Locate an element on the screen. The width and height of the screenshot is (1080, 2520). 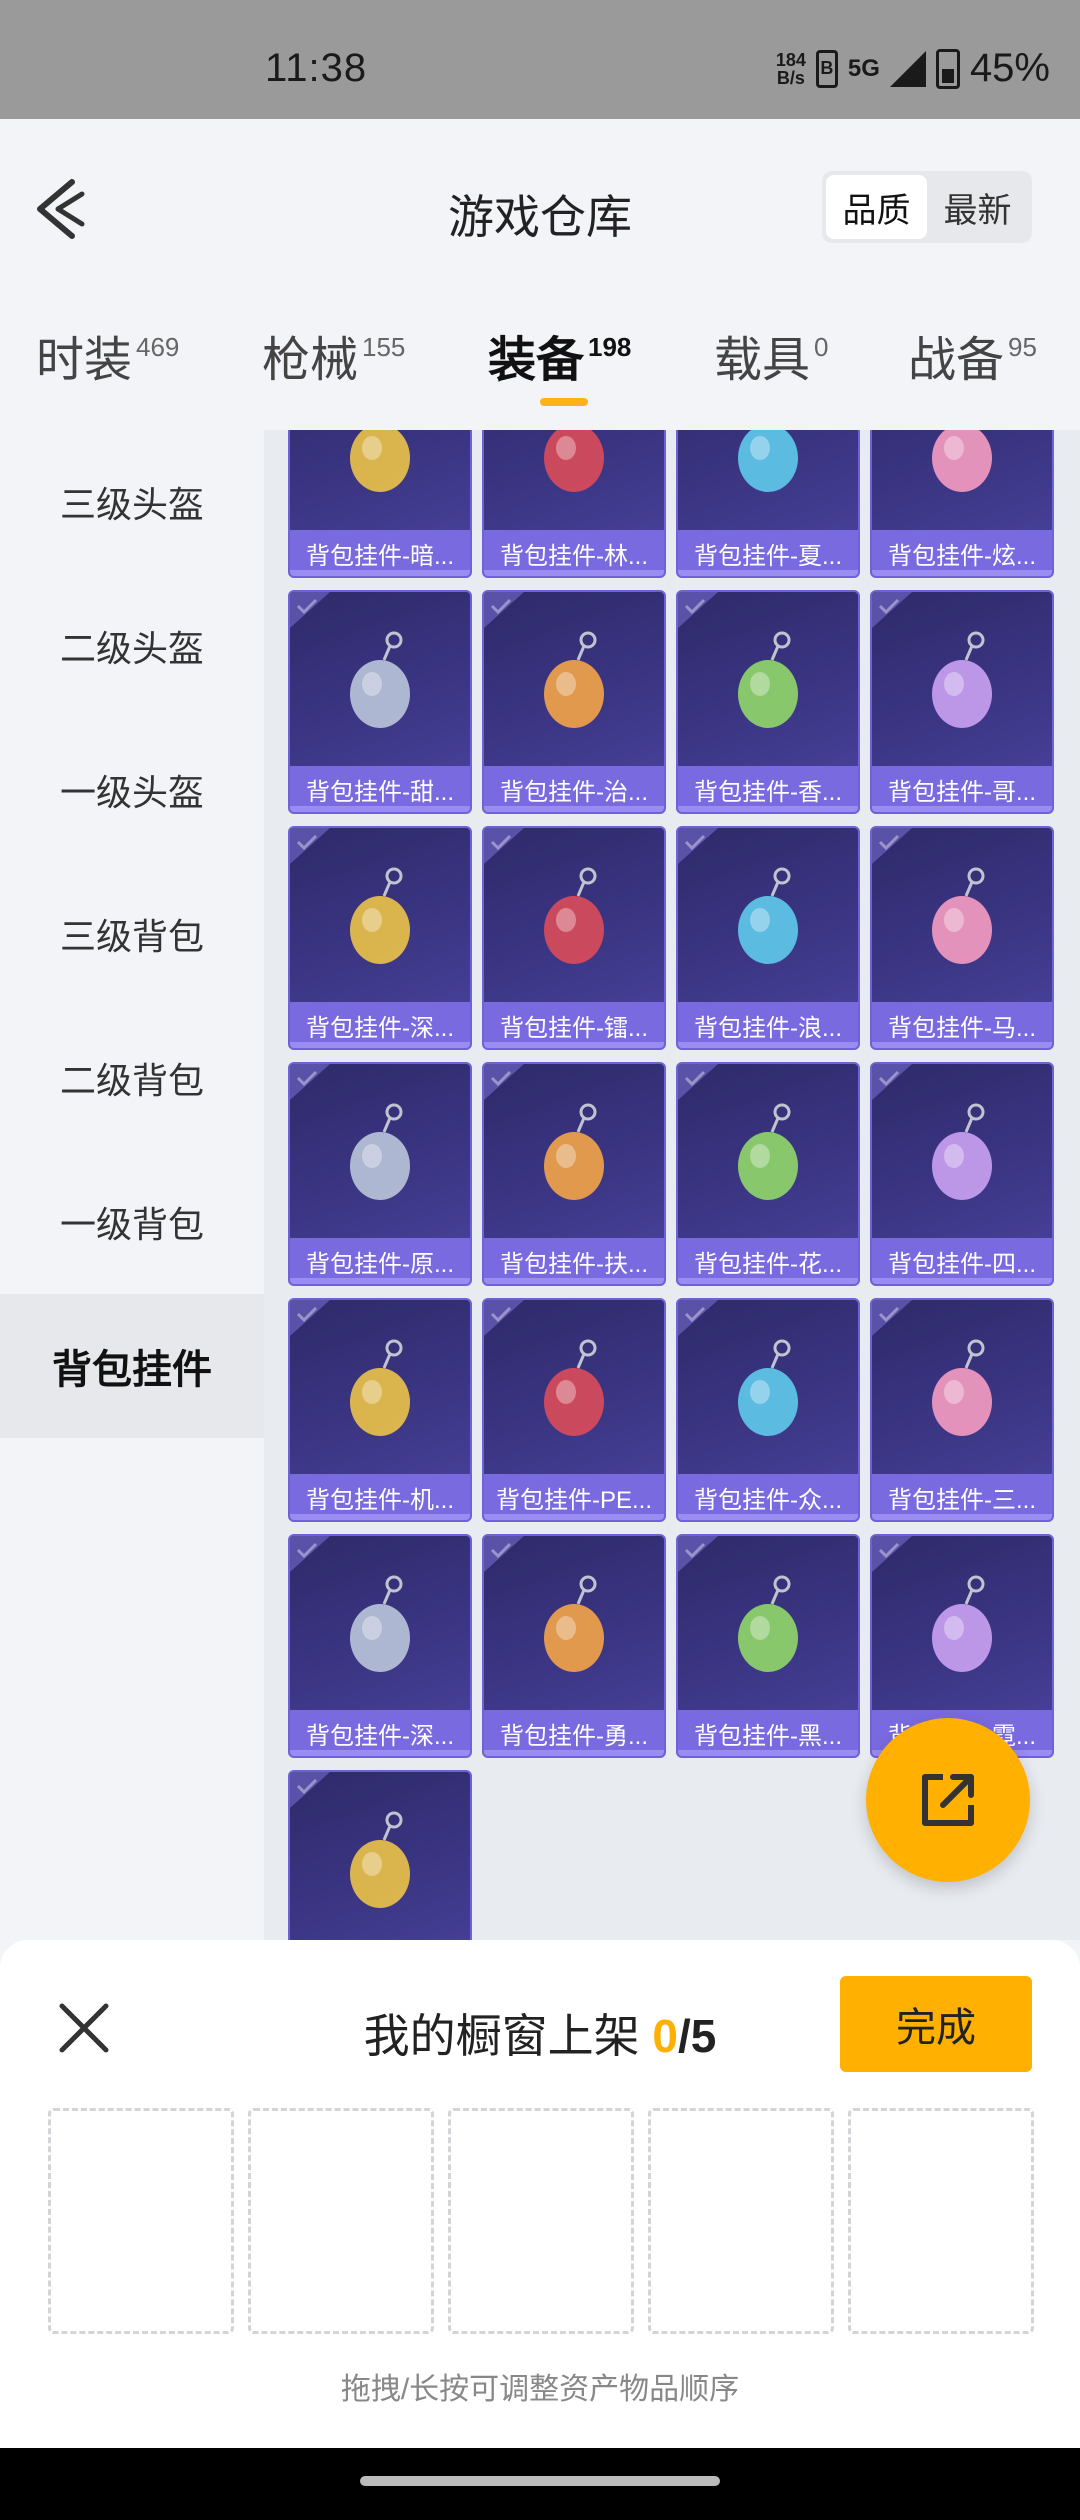
golden-tag-icon is located at coordinates (380, 915).